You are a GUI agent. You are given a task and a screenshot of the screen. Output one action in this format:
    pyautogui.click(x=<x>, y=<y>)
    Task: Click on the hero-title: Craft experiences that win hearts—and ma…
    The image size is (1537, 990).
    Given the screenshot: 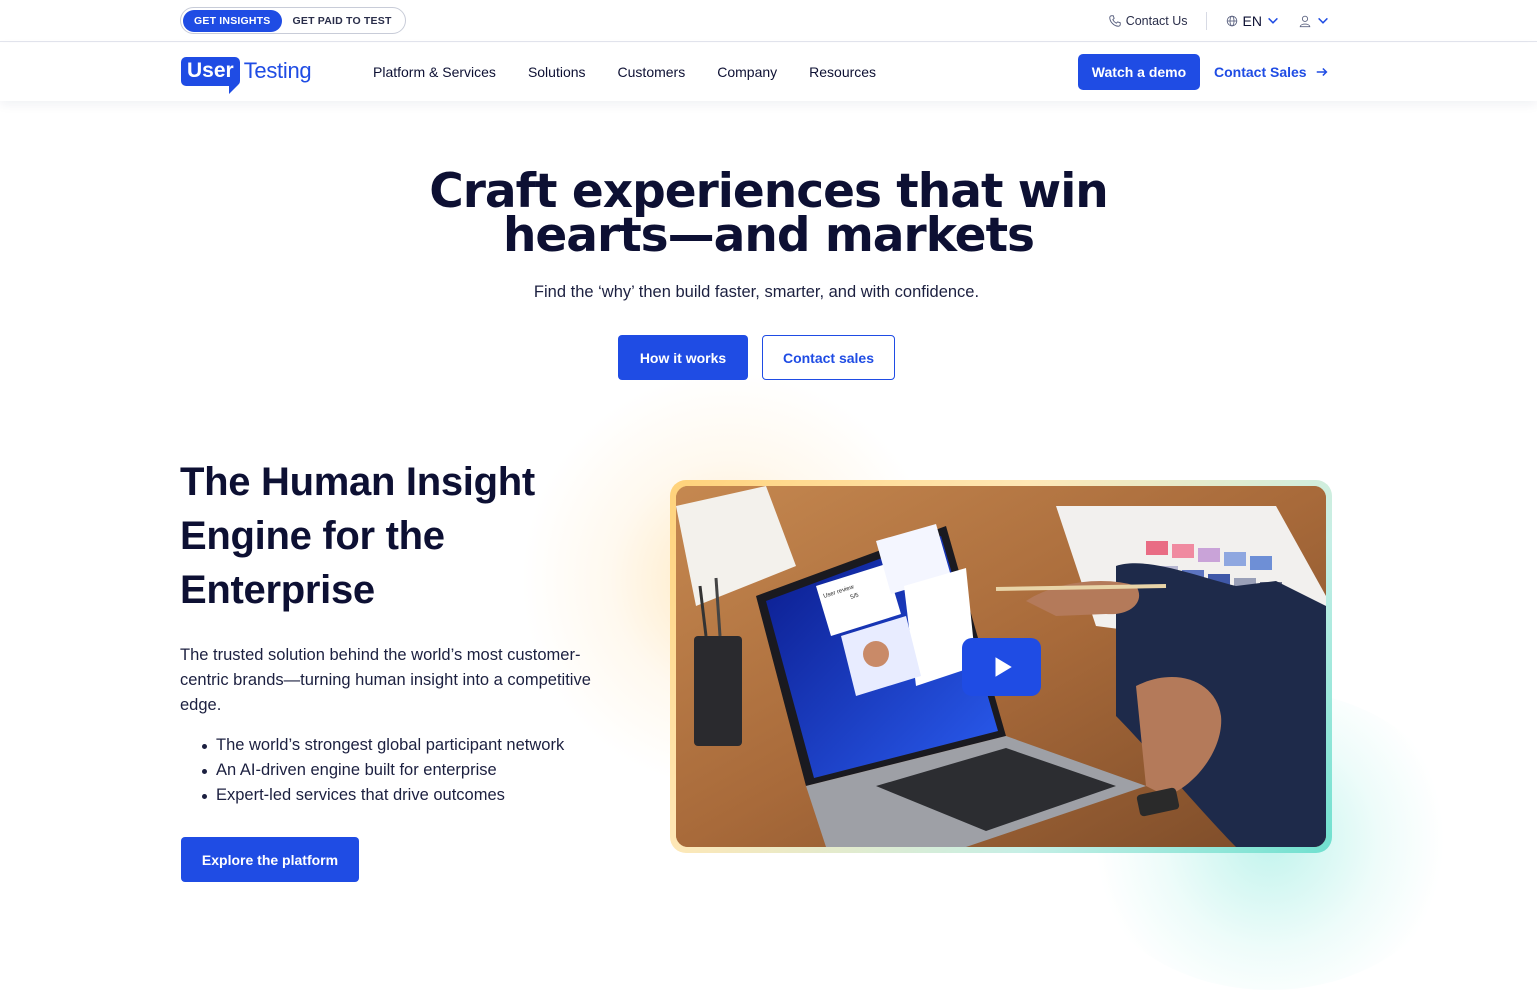 What is the action you would take?
    pyautogui.click(x=768, y=213)
    